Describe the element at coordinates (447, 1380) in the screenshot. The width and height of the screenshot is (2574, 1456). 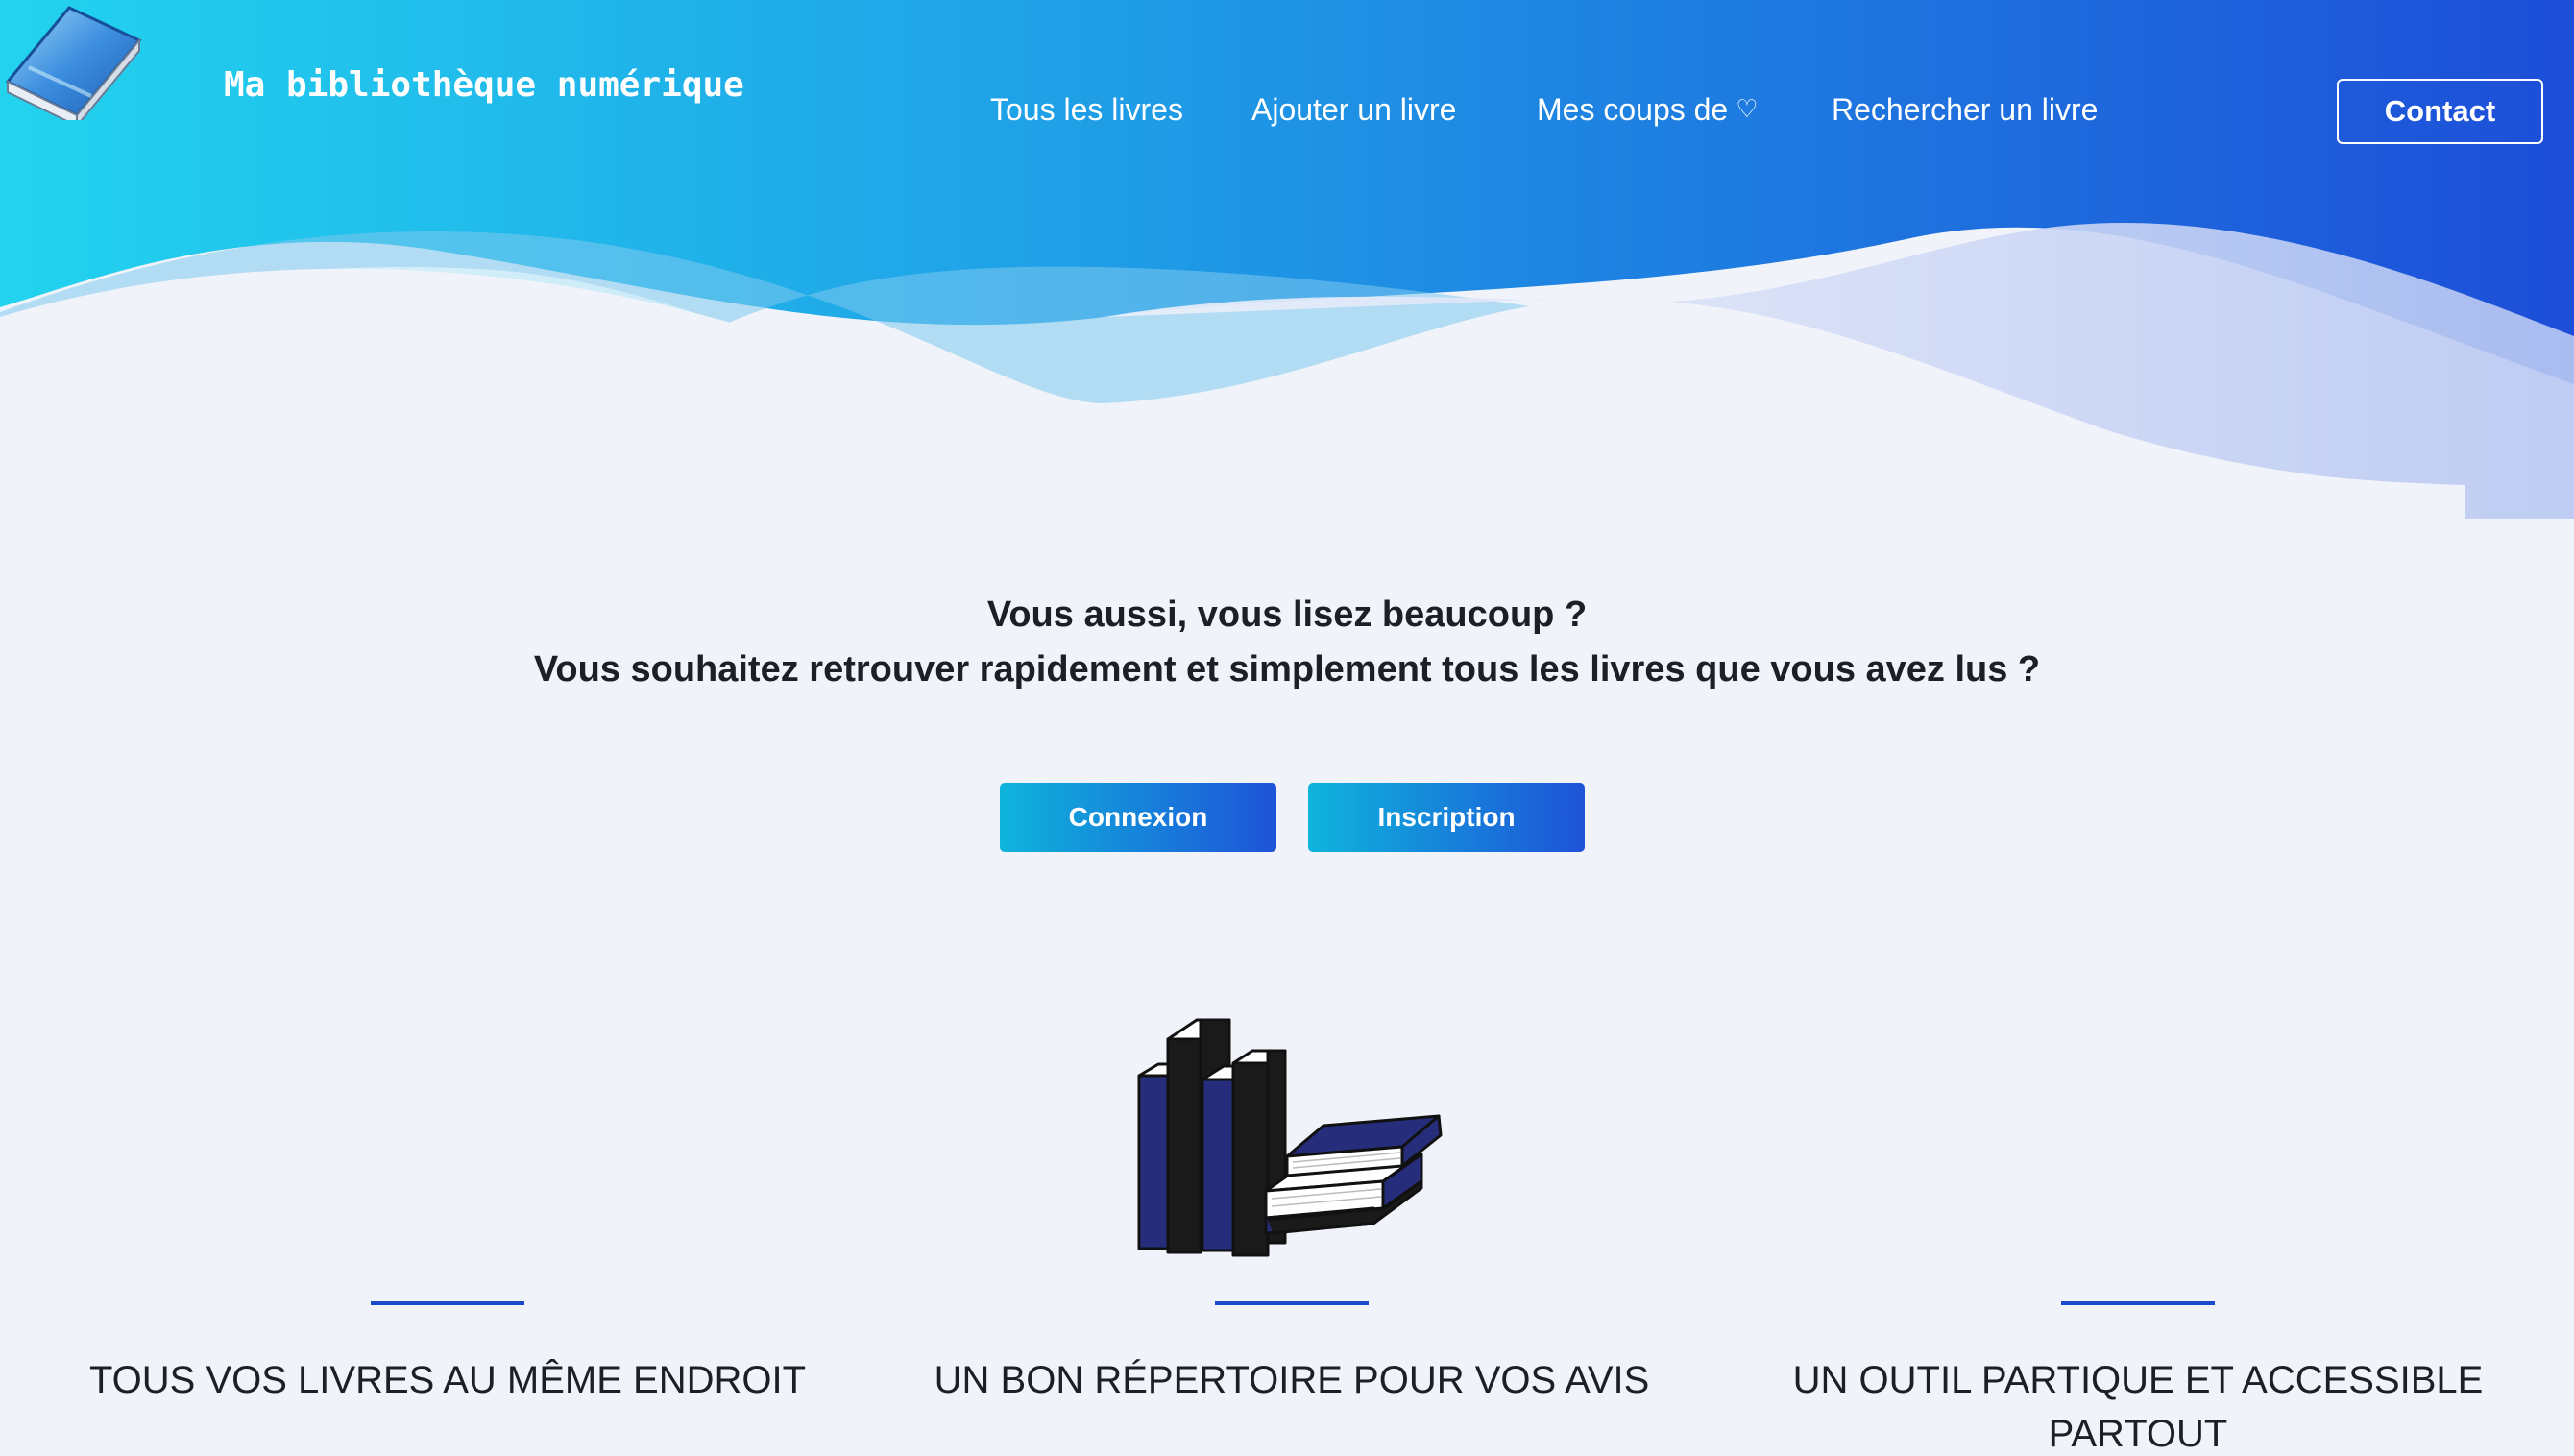
I see `feature-title: TOUS VOS LIVRES AU MÊME ENDROIT` at that location.